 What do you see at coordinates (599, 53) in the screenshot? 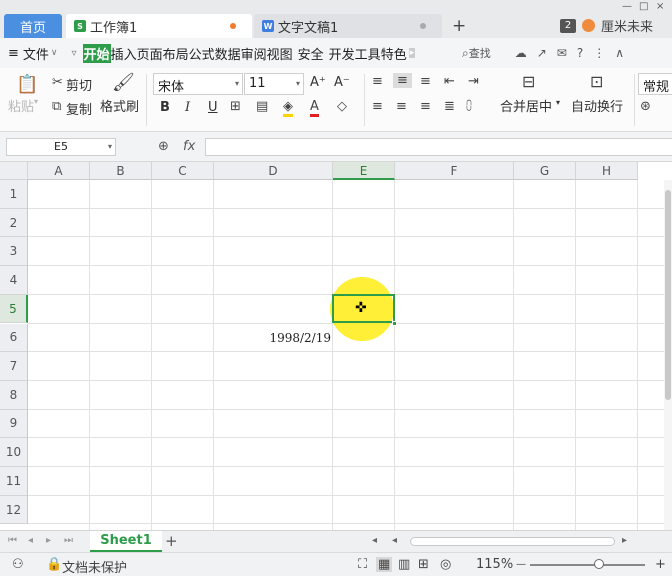
I see `more-icon: ⋮` at bounding box center [599, 53].